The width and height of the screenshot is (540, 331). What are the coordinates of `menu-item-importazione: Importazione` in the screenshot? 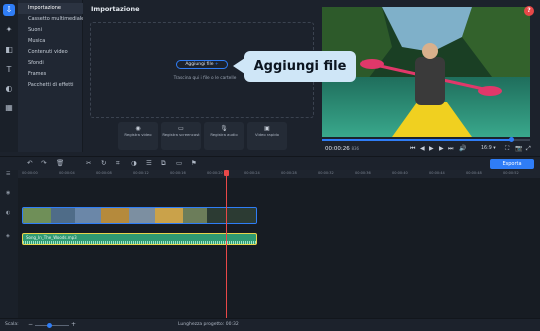 It's located at (50, 8).